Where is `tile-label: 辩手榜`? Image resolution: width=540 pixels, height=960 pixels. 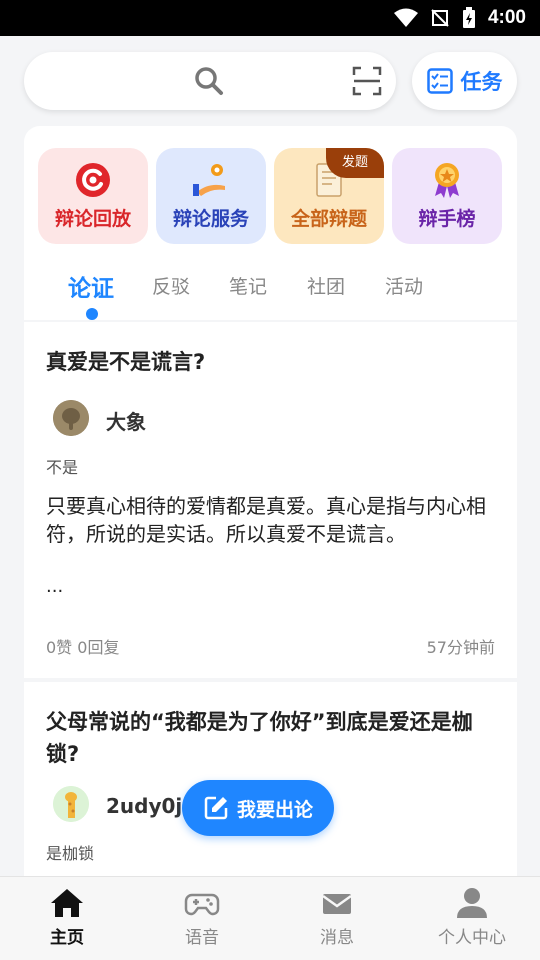 tile-label: 辩手榜 is located at coordinates (447, 219).